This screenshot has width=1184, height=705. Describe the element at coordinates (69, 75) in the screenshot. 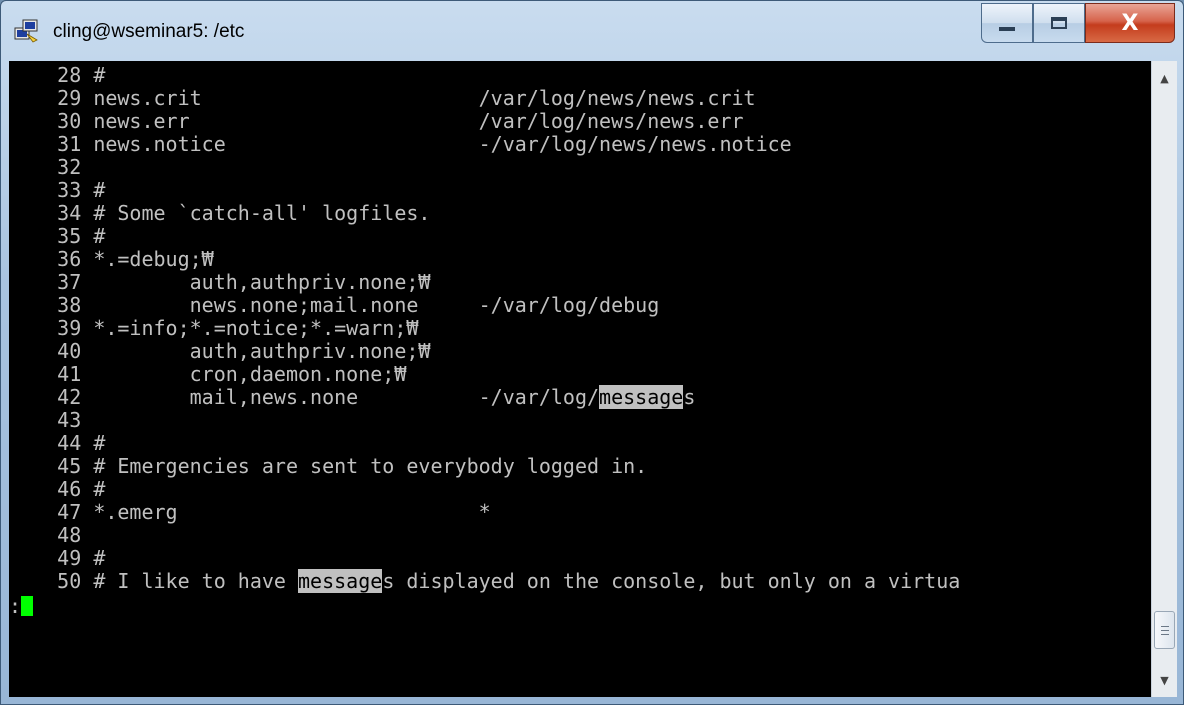

I see `line-number: 28` at that location.